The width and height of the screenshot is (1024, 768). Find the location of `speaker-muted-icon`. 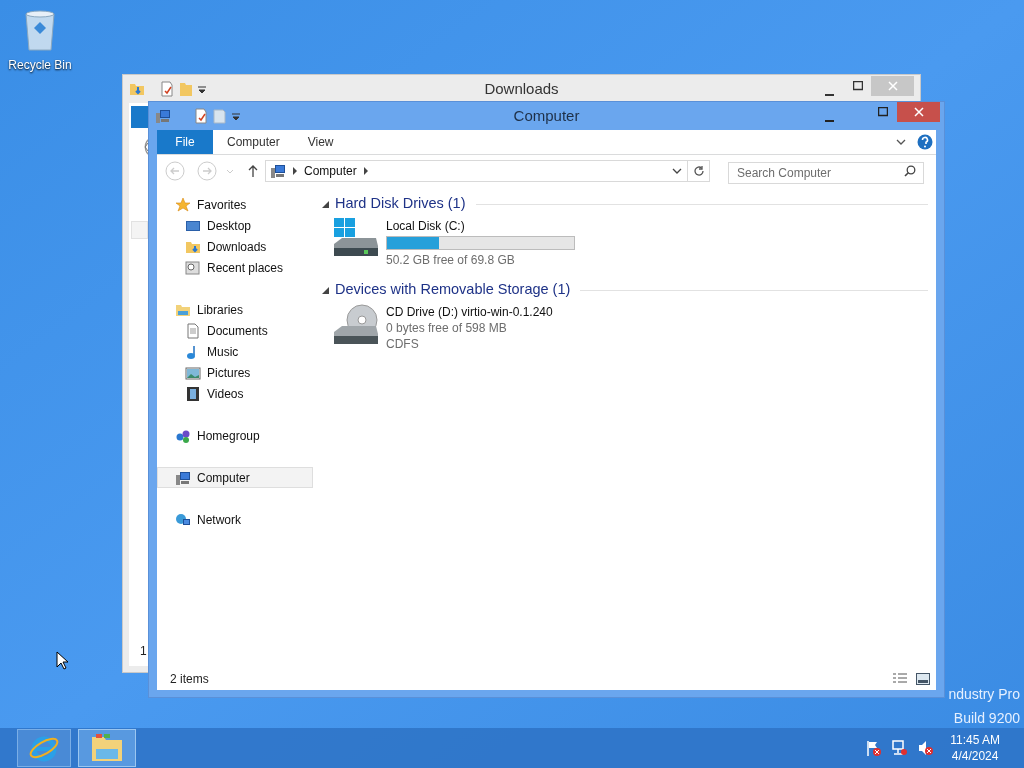

speaker-muted-icon is located at coordinates (925, 748).